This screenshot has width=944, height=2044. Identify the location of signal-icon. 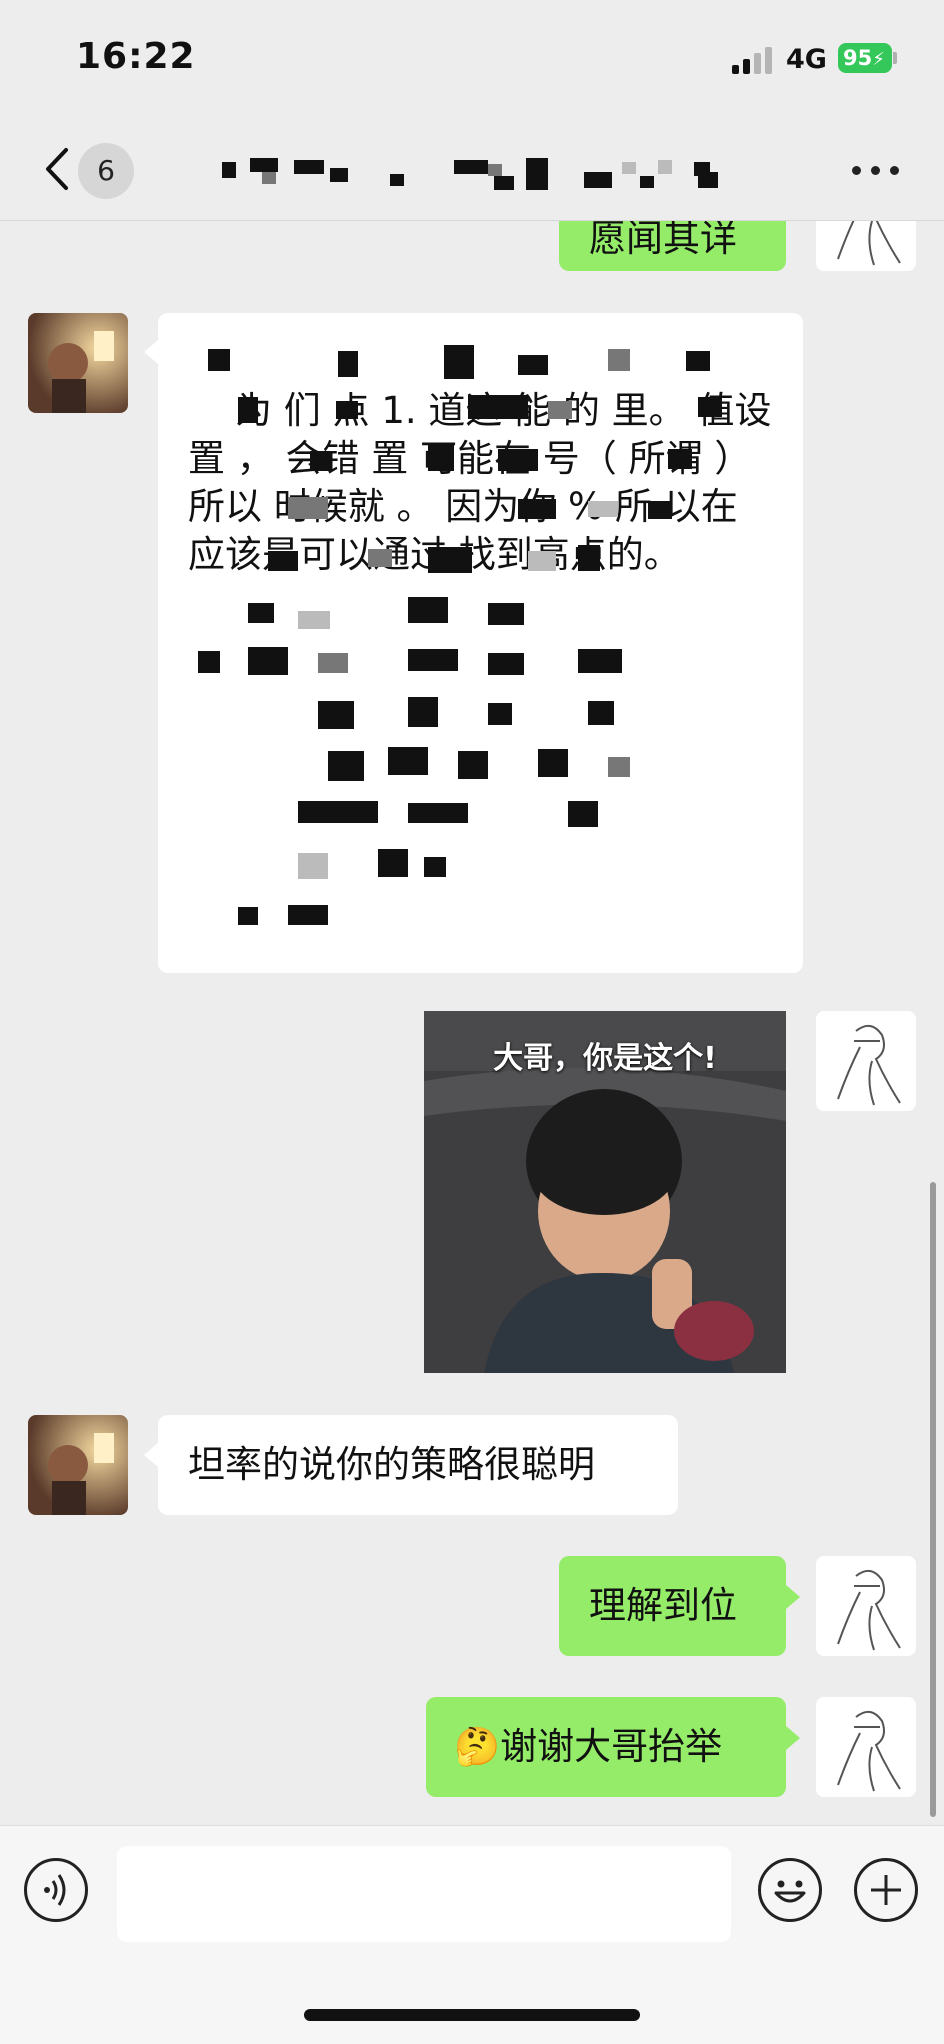
(754, 60).